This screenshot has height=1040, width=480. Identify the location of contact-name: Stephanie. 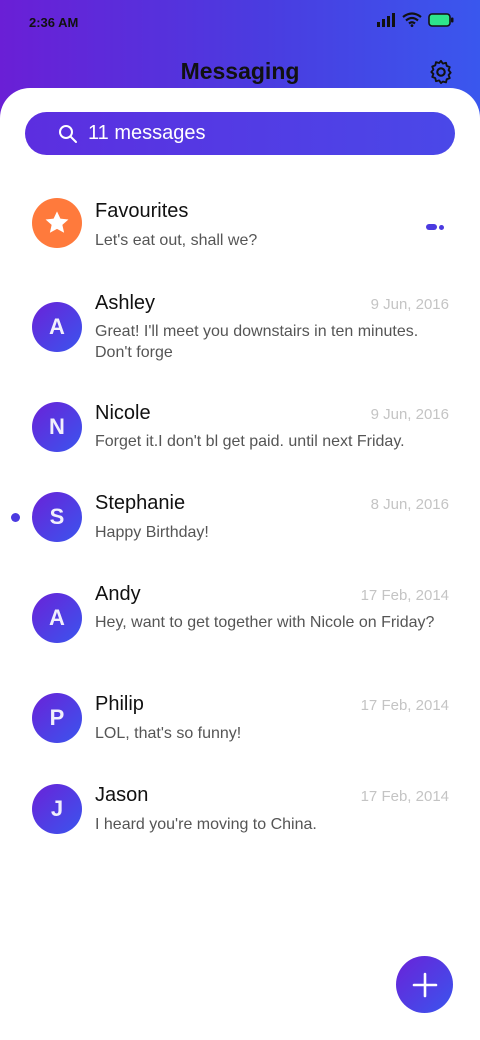
(140, 503).